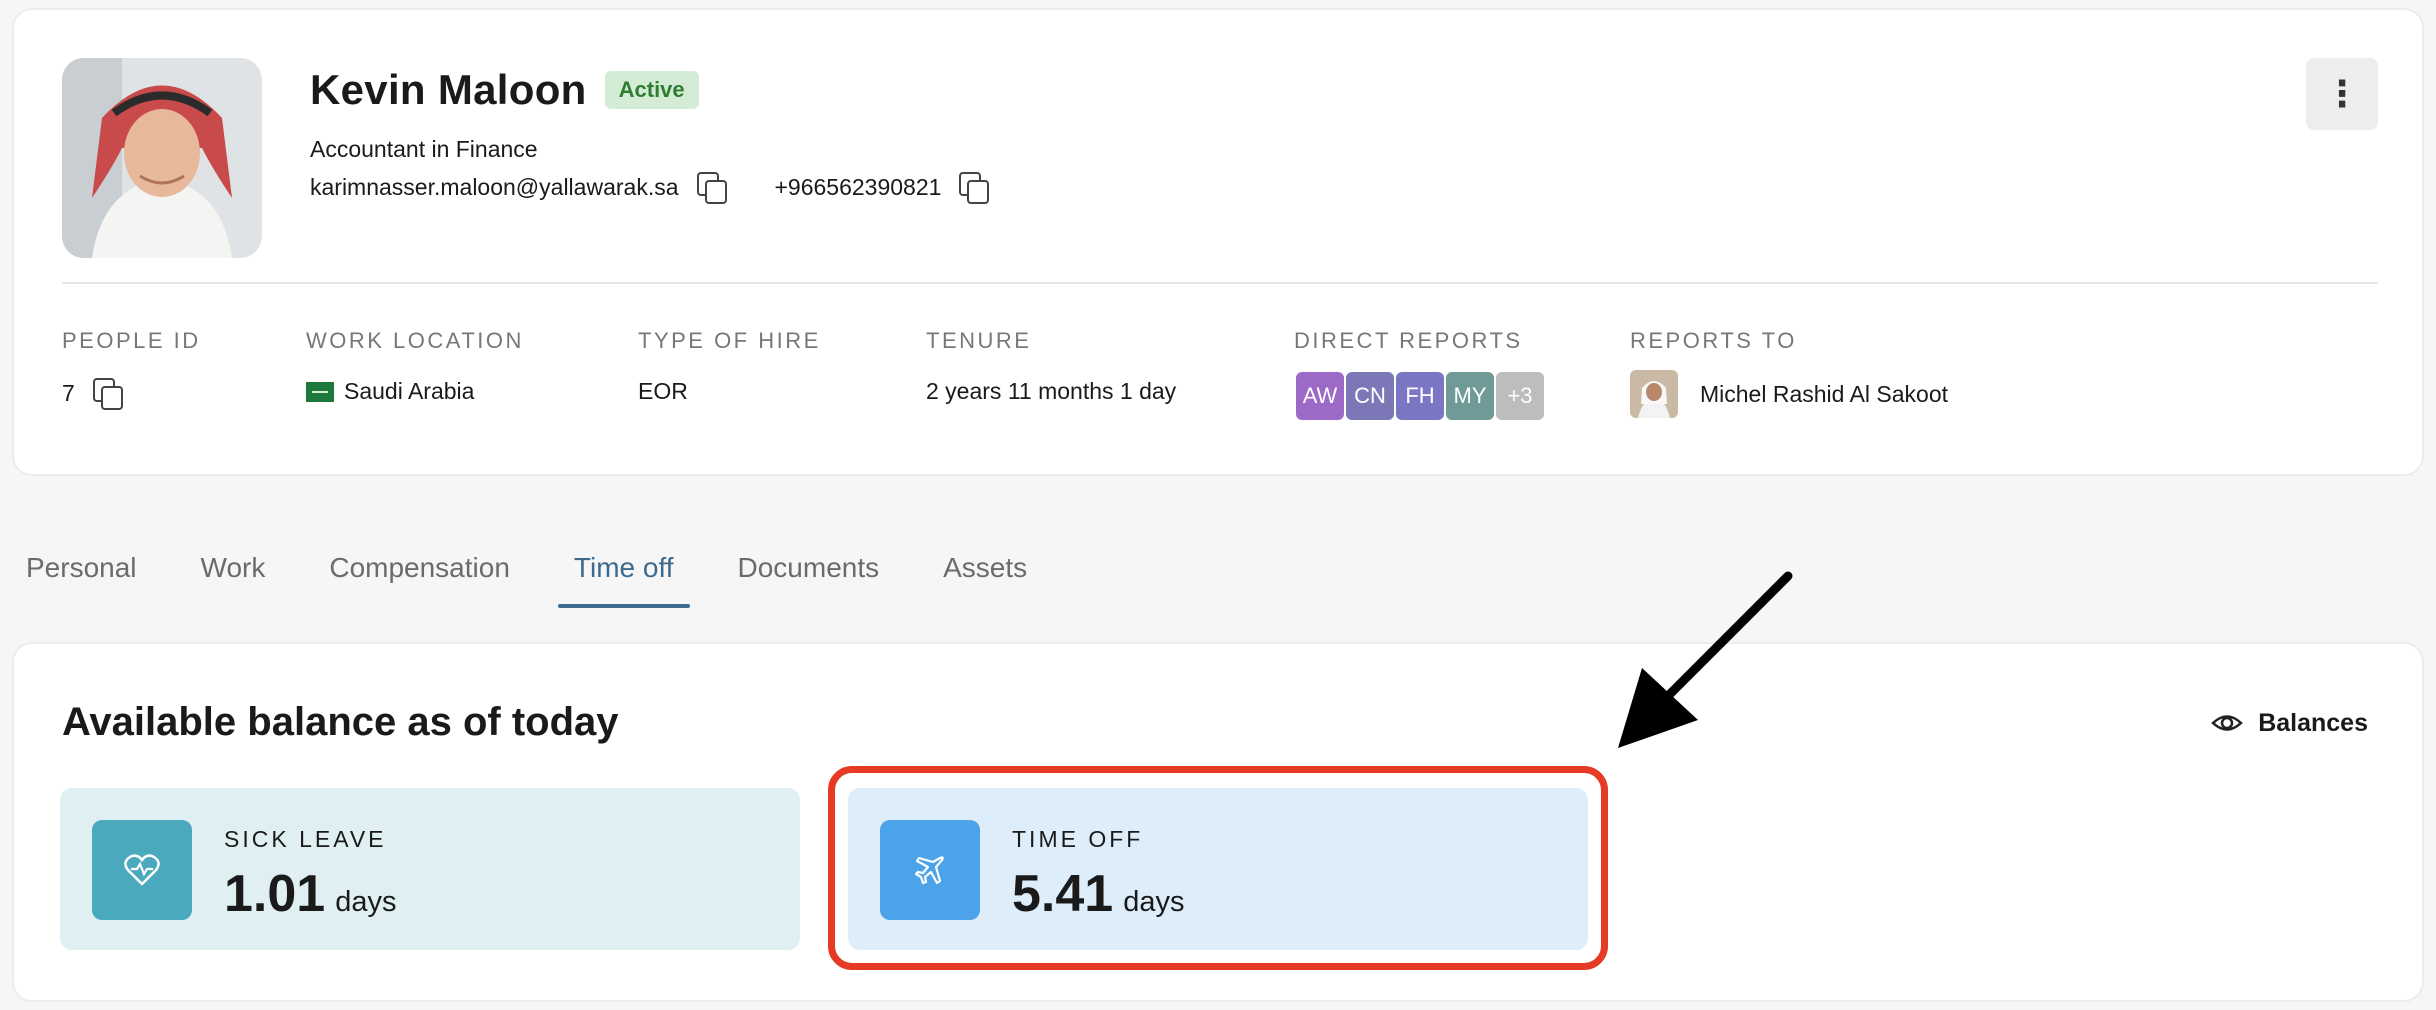 The height and width of the screenshot is (1010, 2436). I want to click on direct-report-avatar: CN, so click(1370, 396).